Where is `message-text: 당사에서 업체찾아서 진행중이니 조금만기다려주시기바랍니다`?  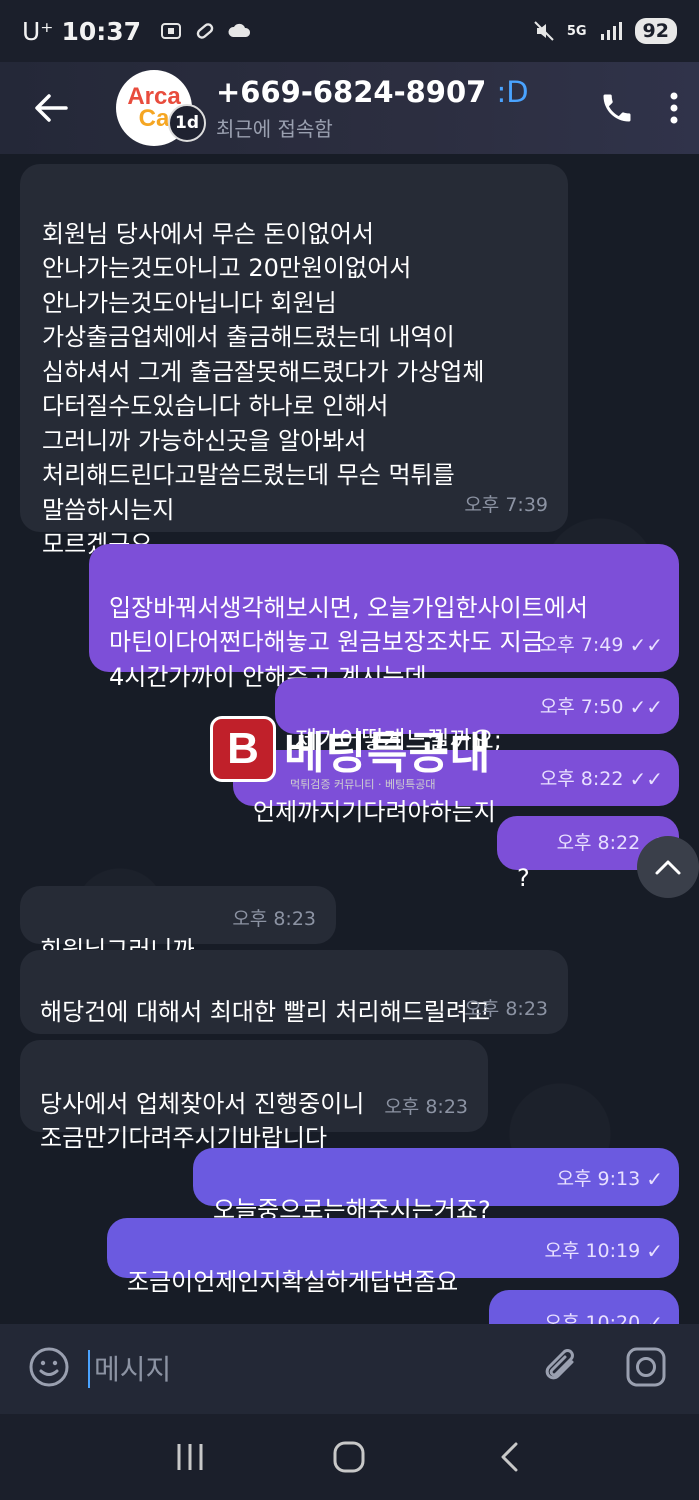
message-text: 당사에서 업체찾아서 진행중이니 조금만기다려주시기바랍니다 is located at coordinates (202, 1121).